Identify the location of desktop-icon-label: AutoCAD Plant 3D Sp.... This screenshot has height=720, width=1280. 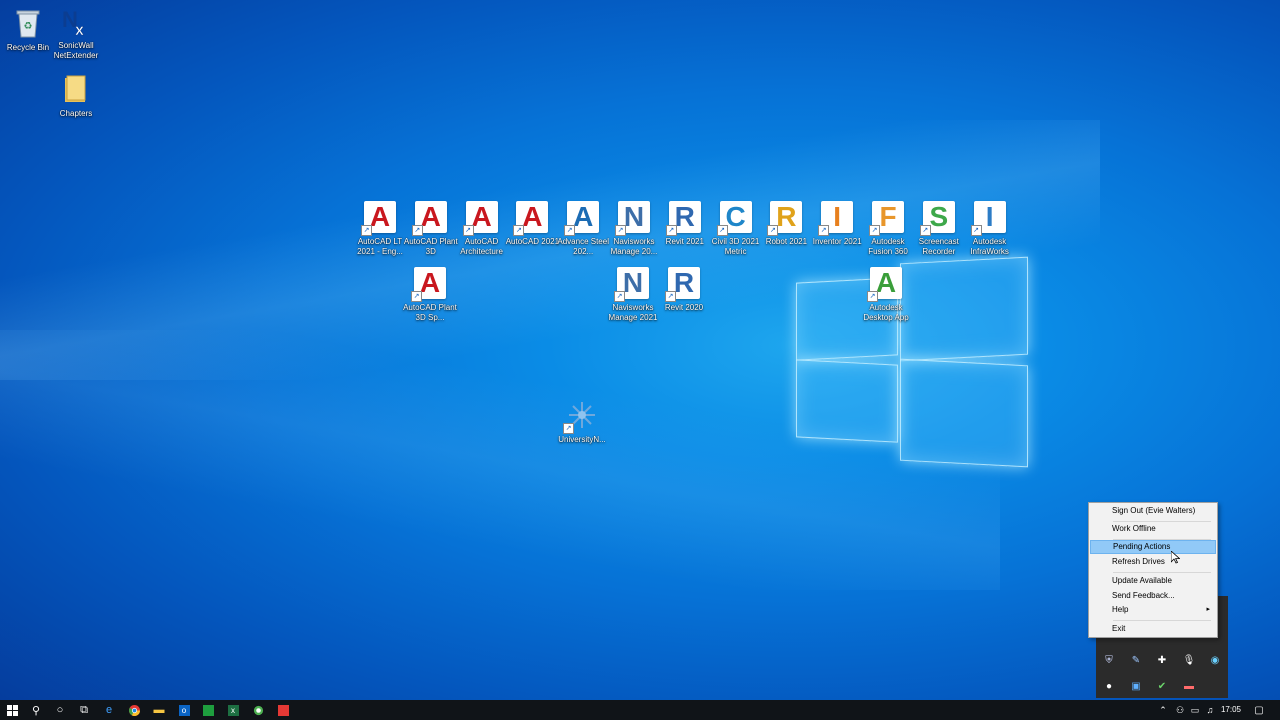
(430, 312).